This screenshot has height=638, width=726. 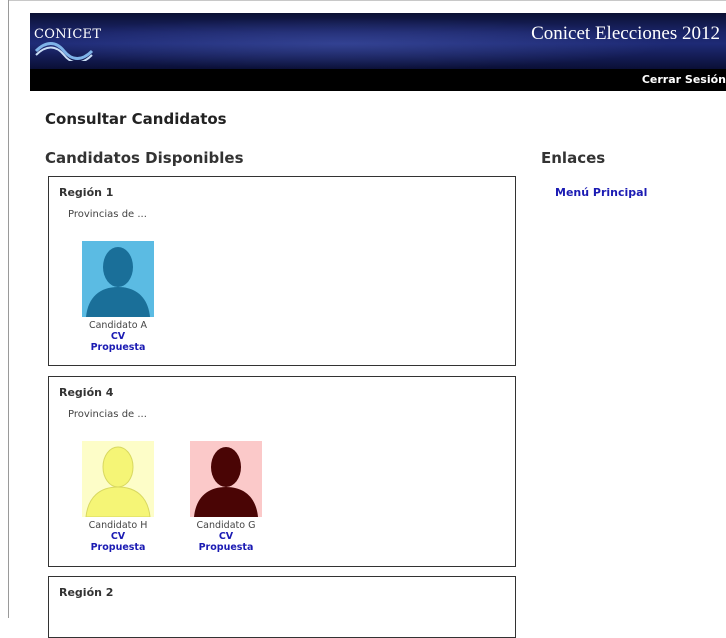 What do you see at coordinates (684, 79) in the screenshot?
I see `logout-link: Cerrar Sesión` at bounding box center [684, 79].